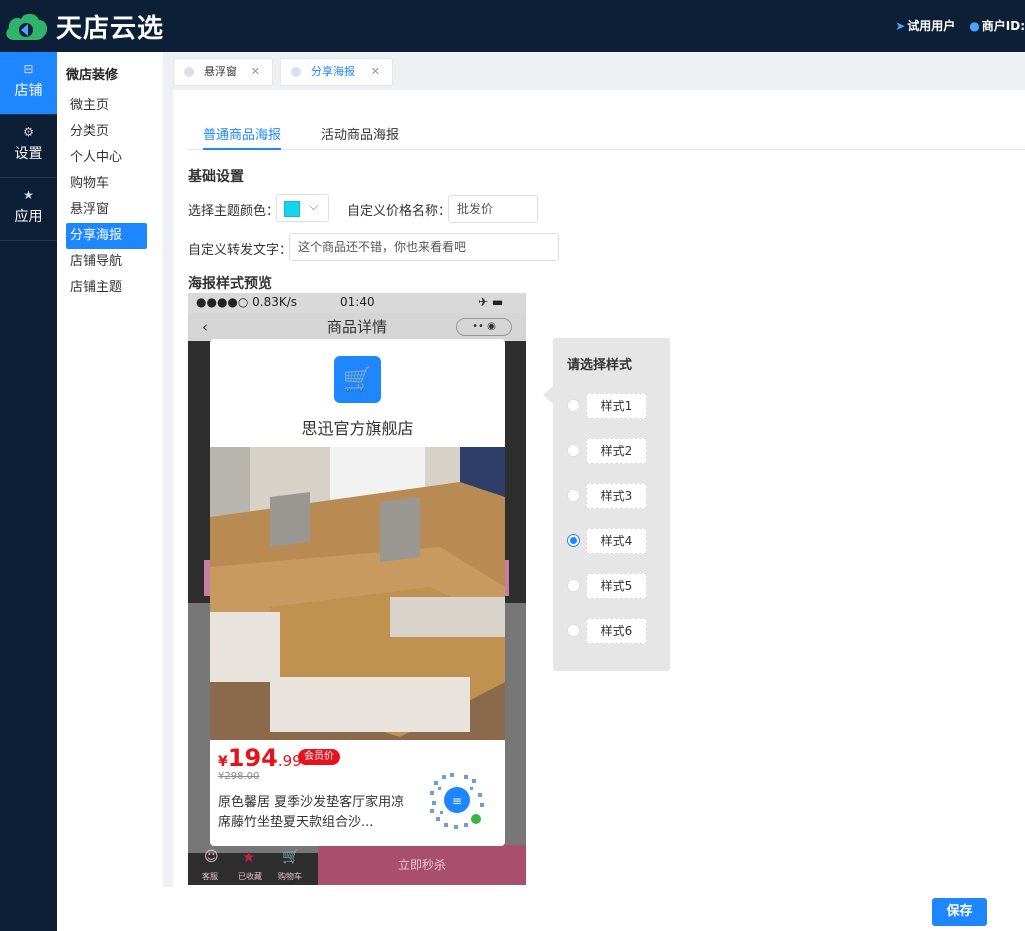 The width and height of the screenshot is (1025, 931). Describe the element at coordinates (491, 302) in the screenshot. I see `battery-icon: ✈ ▬` at that location.